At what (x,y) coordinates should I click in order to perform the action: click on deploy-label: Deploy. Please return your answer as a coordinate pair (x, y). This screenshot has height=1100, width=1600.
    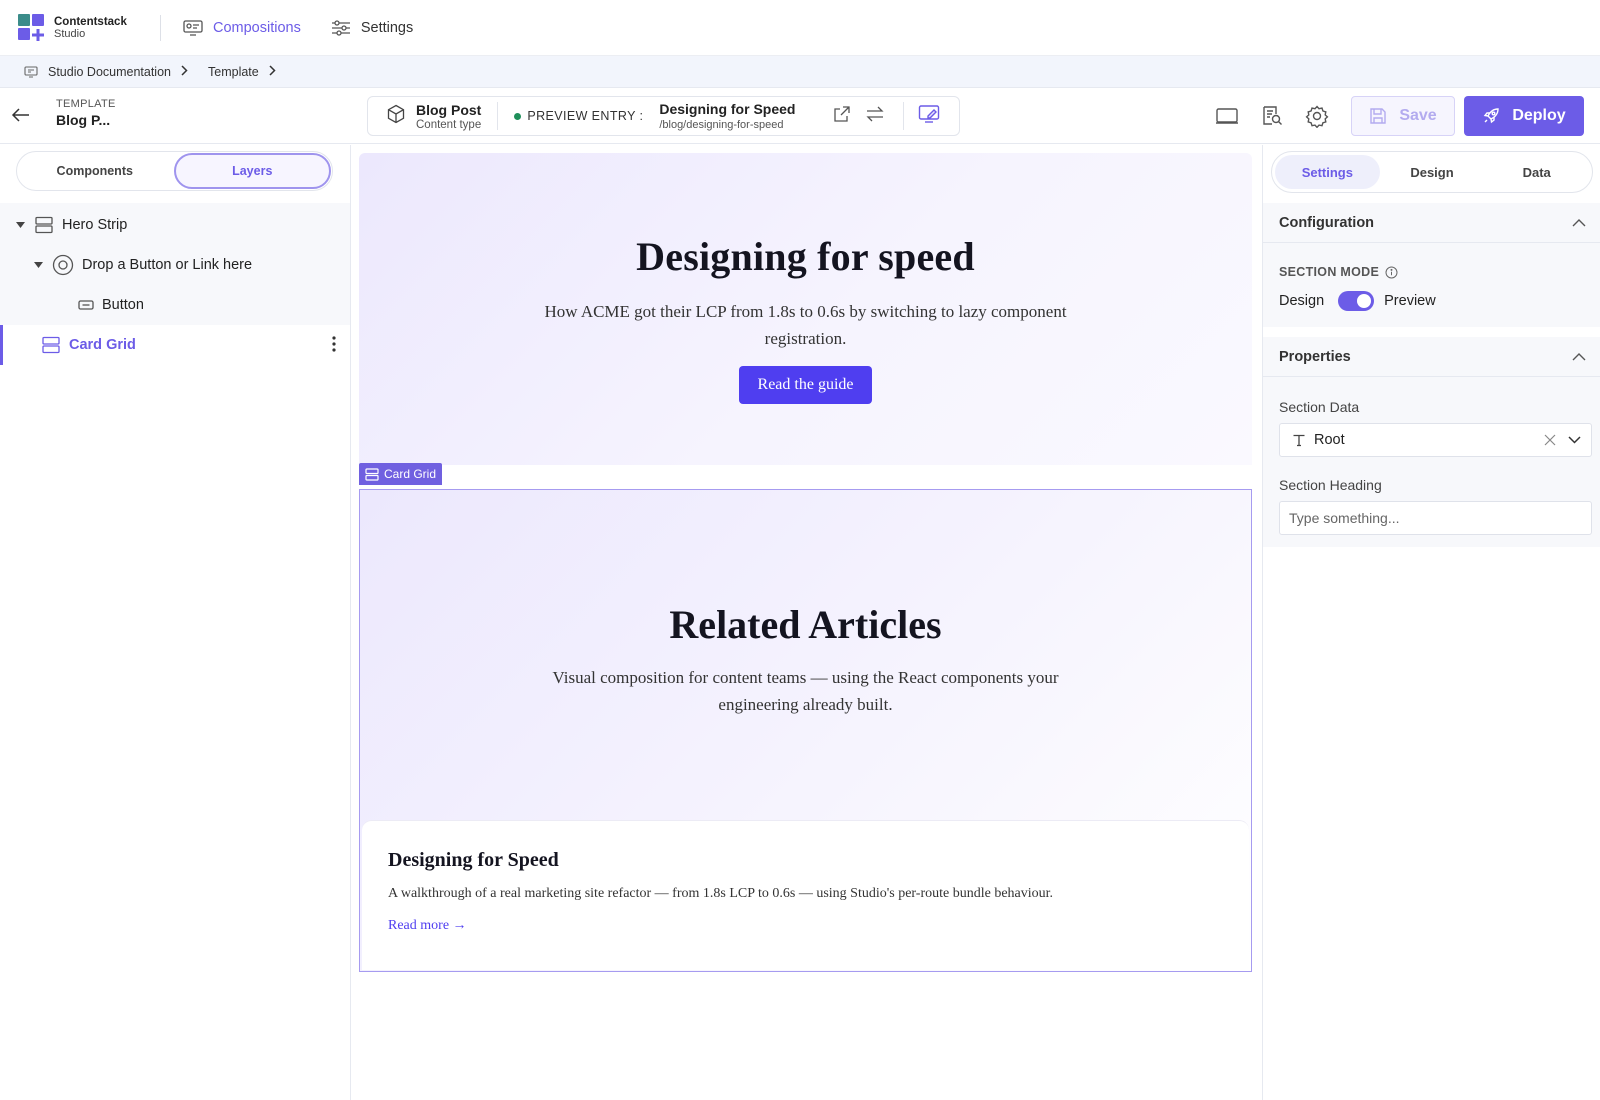
    Looking at the image, I should click on (1539, 115).